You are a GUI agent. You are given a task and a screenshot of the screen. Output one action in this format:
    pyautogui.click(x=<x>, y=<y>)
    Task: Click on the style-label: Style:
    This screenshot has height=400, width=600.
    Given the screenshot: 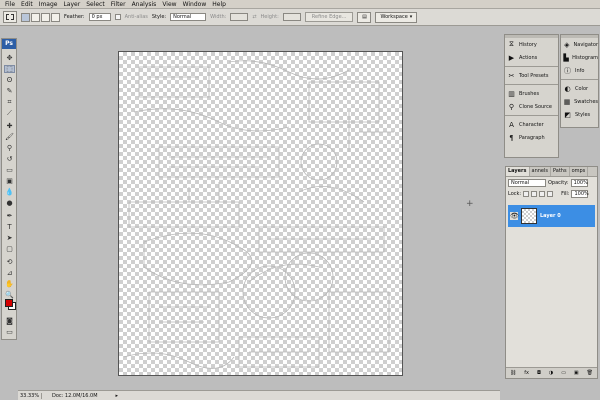 What is the action you would take?
    pyautogui.click(x=159, y=17)
    